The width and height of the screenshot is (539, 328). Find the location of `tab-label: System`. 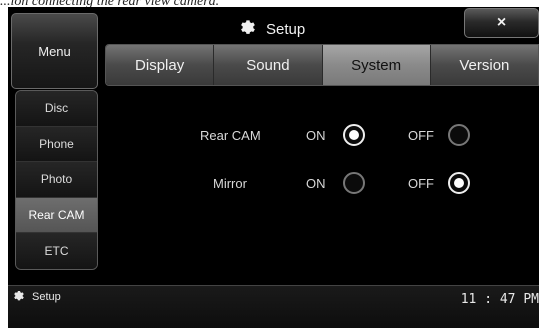

tab-label: System is located at coordinates (376, 65).